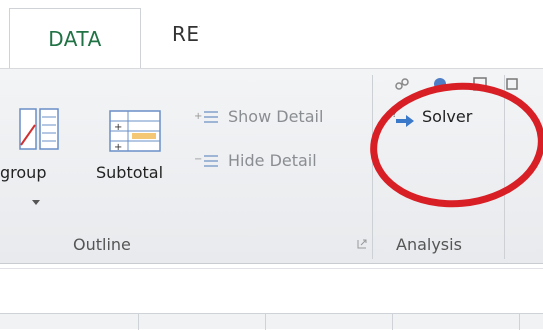 The height and width of the screenshot is (330, 543). Describe the element at coordinates (271, 321) in the screenshot. I see `column-header-bar` at that location.